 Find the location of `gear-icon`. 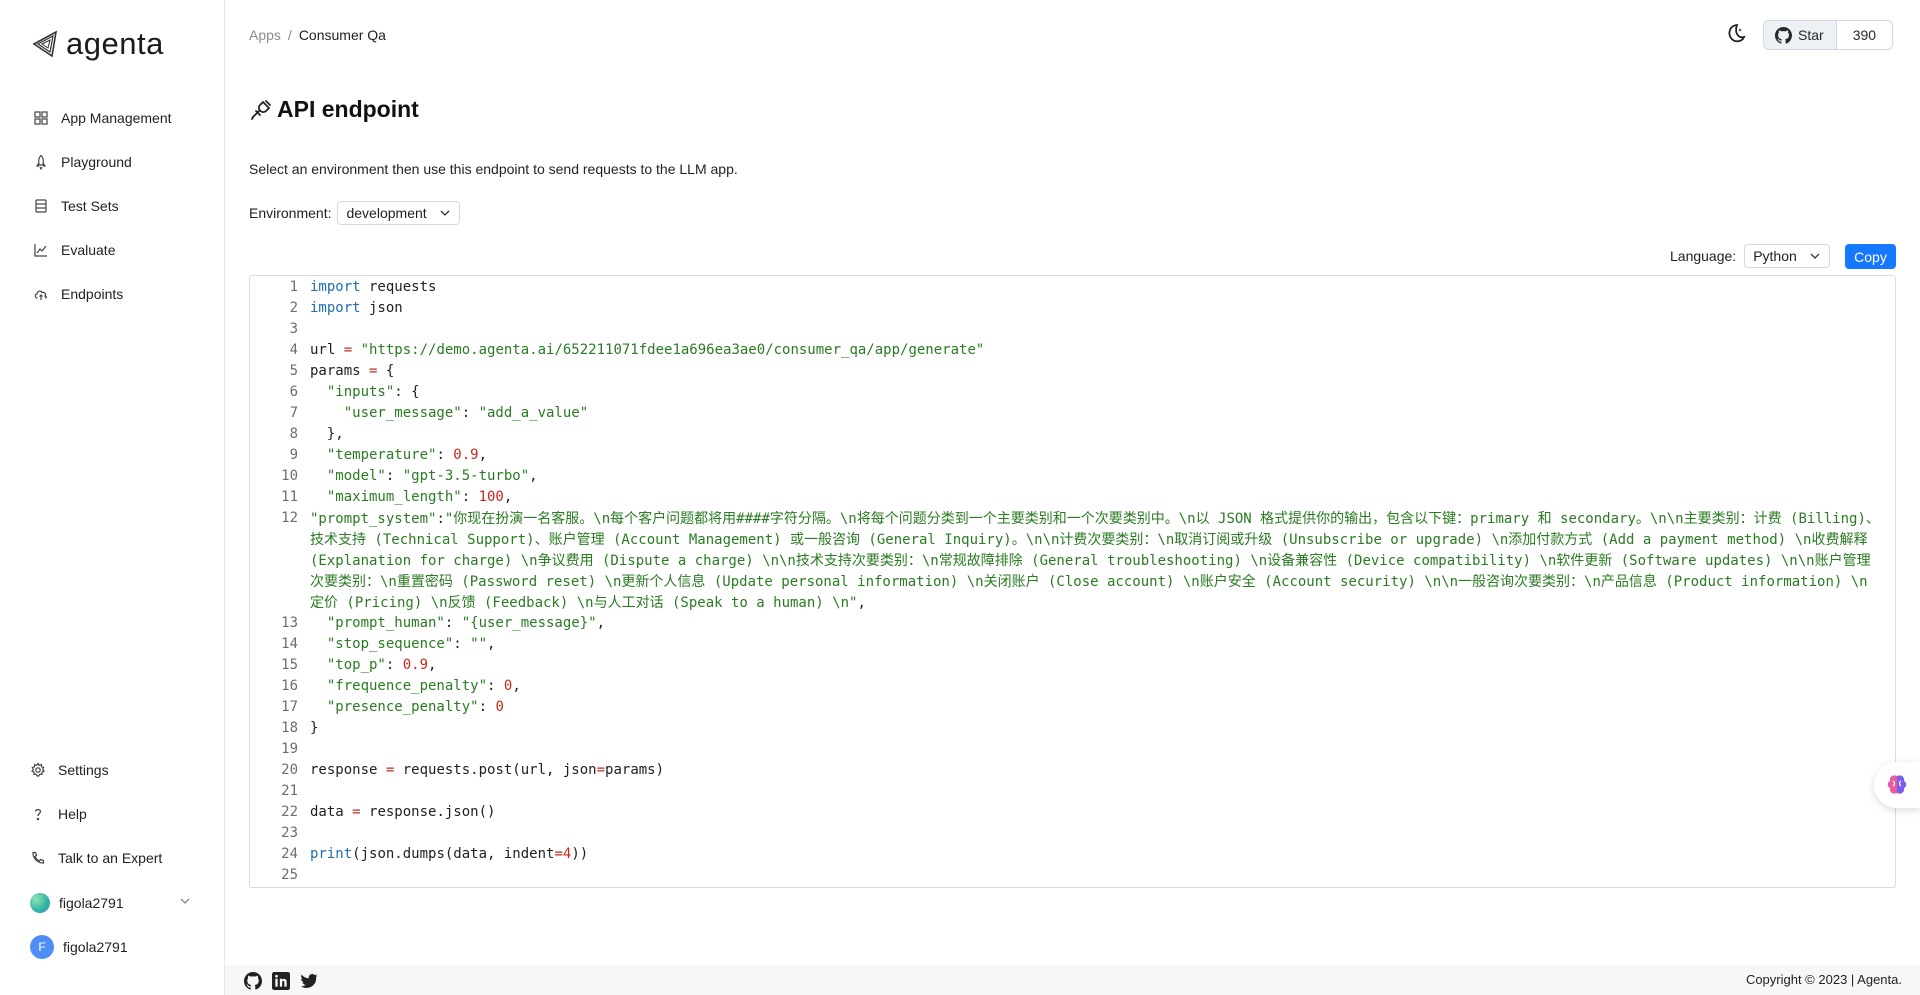

gear-icon is located at coordinates (38, 769).